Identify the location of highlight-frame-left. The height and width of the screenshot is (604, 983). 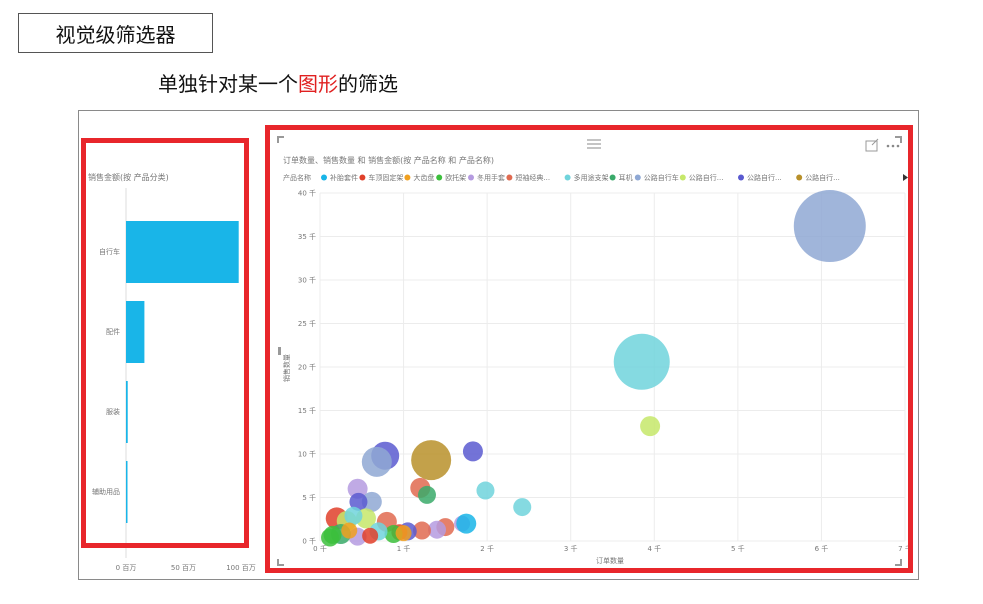
(165, 343).